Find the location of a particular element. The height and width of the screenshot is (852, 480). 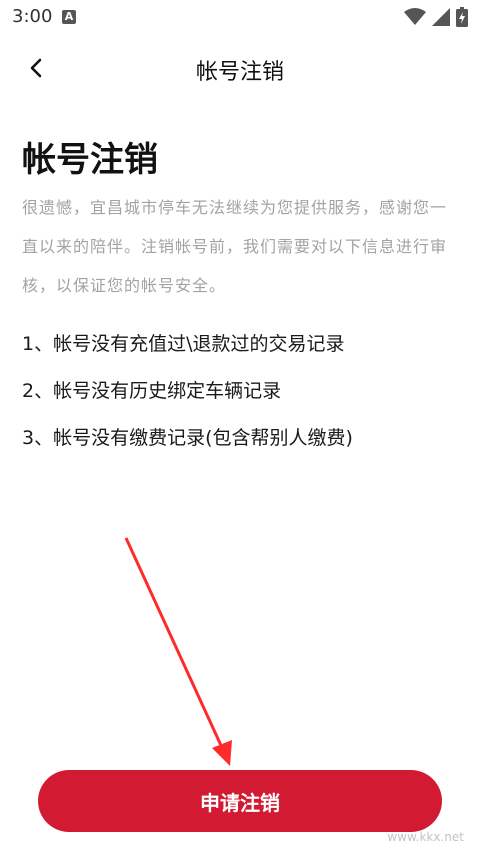

status-icons is located at coordinates (436, 17).